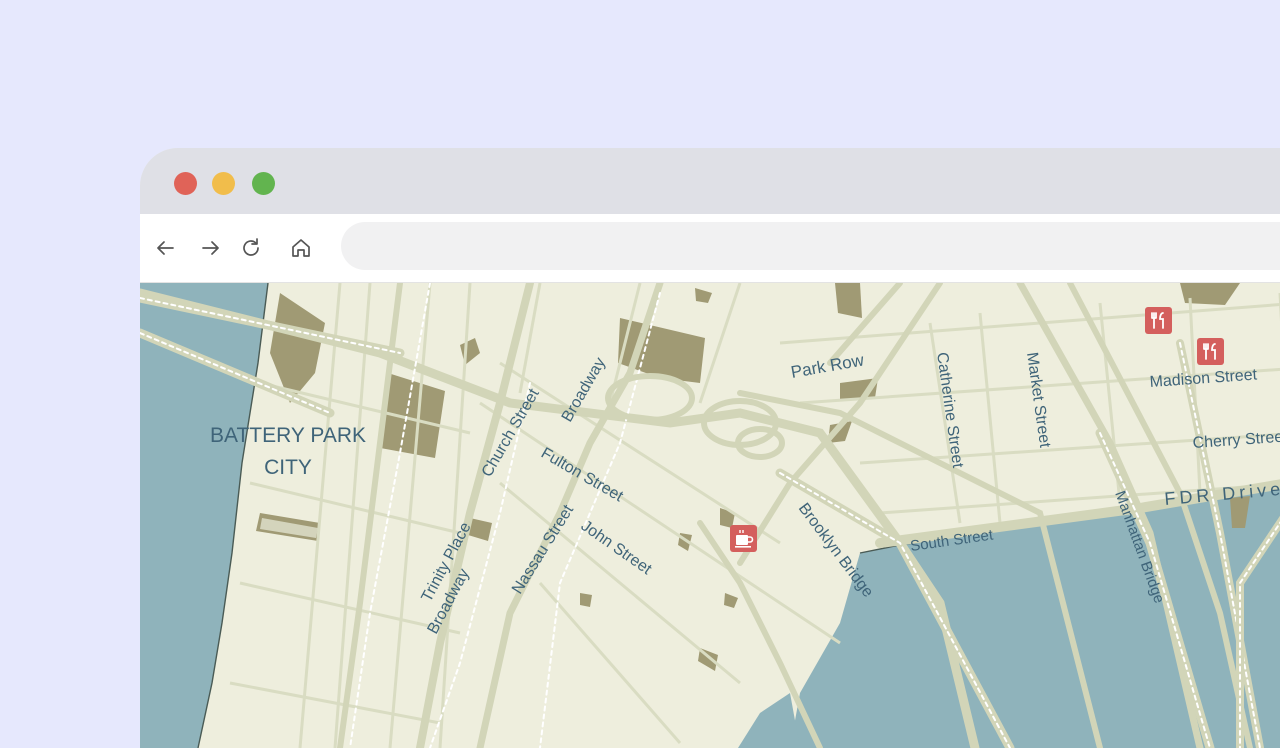  I want to click on street-label-madison-street: Madison Street, so click(1203, 378).